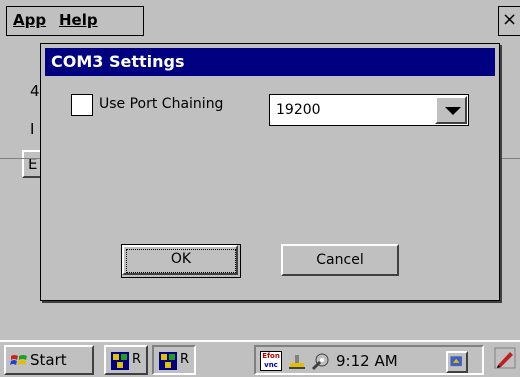 The width and height of the screenshot is (520, 377). I want to click on start-label: Start, so click(48, 360).